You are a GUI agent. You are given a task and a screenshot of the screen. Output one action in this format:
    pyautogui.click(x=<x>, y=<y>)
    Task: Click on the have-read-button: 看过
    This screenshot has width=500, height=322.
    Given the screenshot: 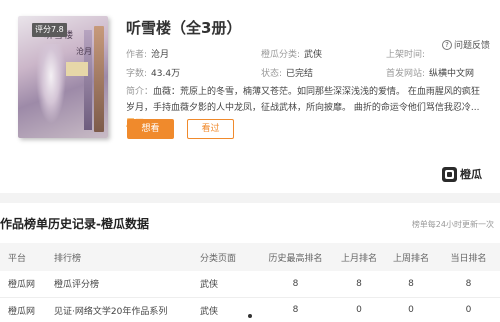 What is the action you would take?
    pyautogui.click(x=210, y=129)
    